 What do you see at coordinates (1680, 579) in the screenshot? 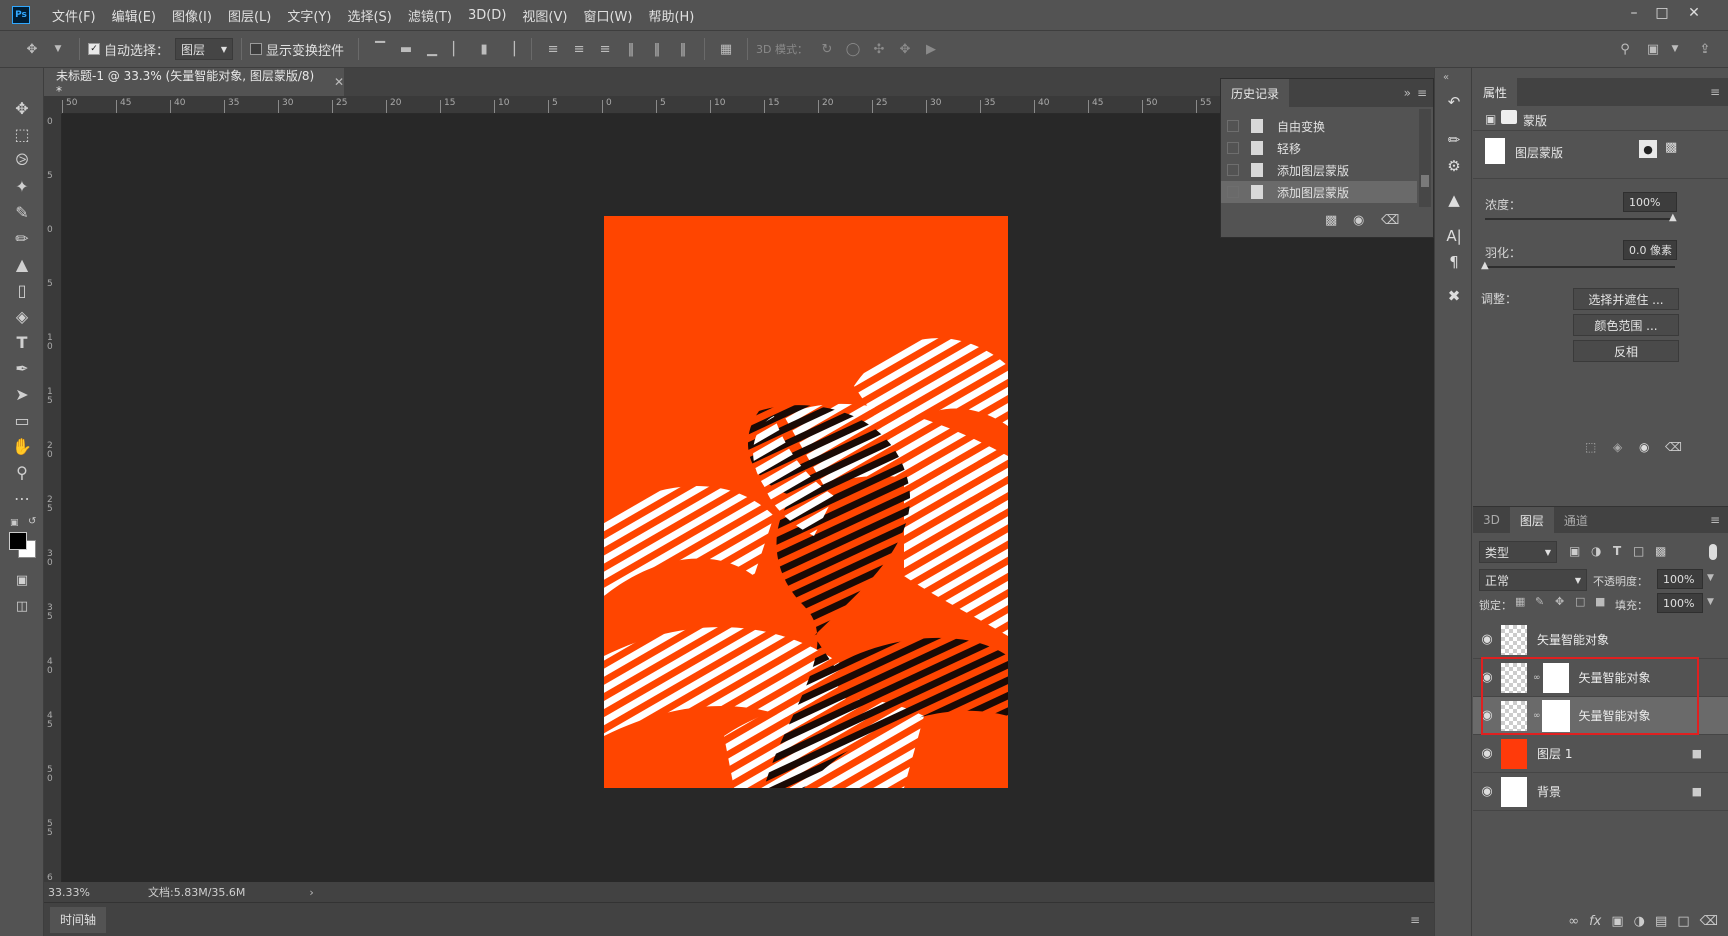
I see `opacity-input: 100%` at bounding box center [1680, 579].